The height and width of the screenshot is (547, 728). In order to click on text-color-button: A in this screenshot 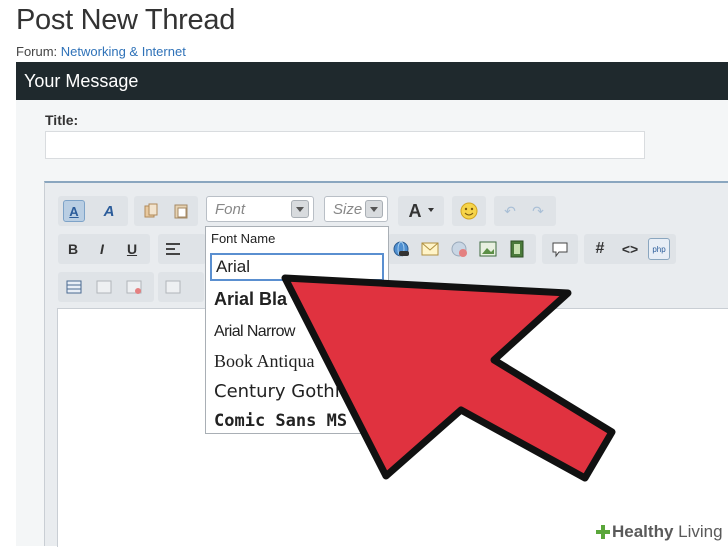, I will do `click(415, 211)`.